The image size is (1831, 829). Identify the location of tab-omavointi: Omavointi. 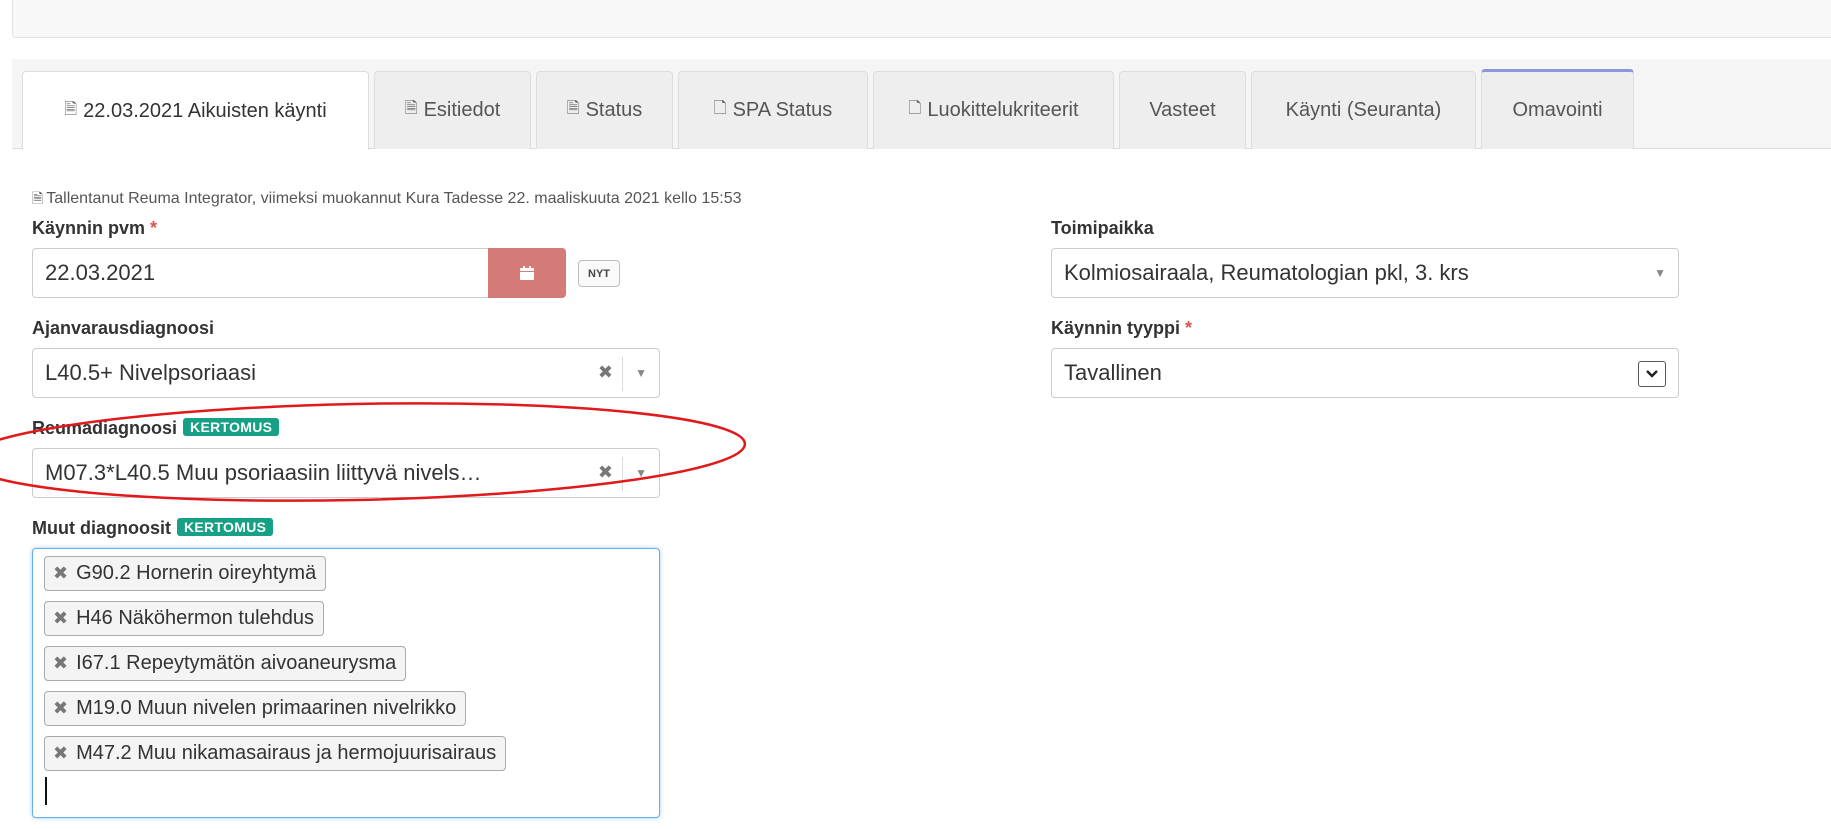
(1557, 109).